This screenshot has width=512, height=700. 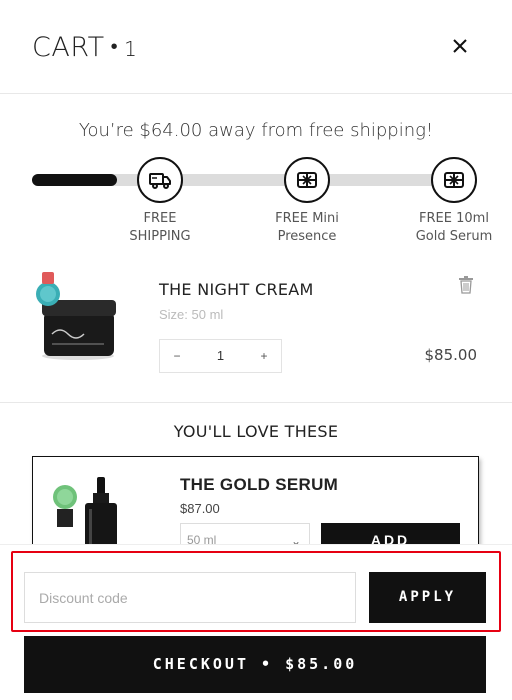 I want to click on shipping-progress-bar, so click(x=254, y=180).